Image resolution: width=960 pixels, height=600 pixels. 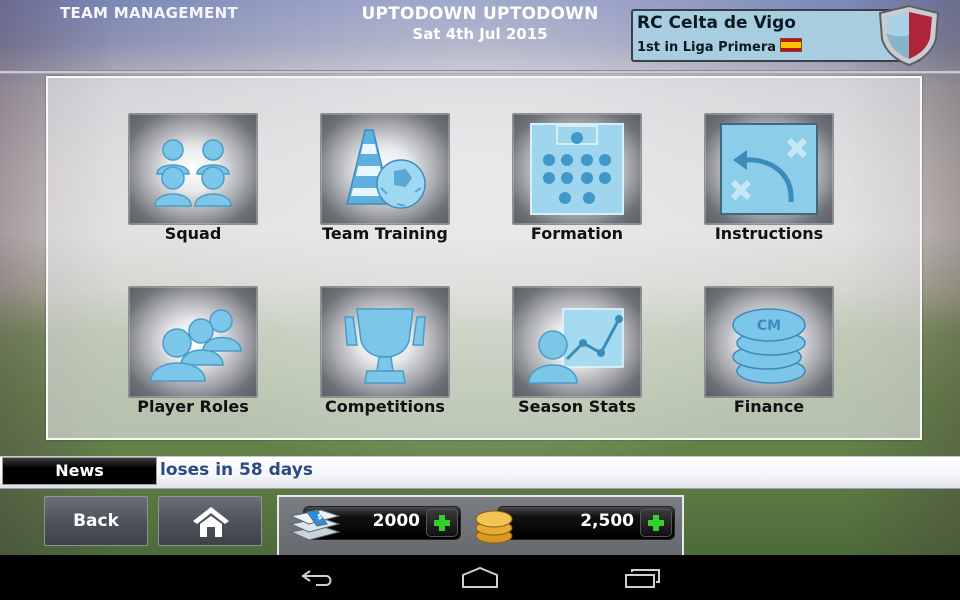 I want to click on tile-label: Player Roles, so click(x=193, y=406).